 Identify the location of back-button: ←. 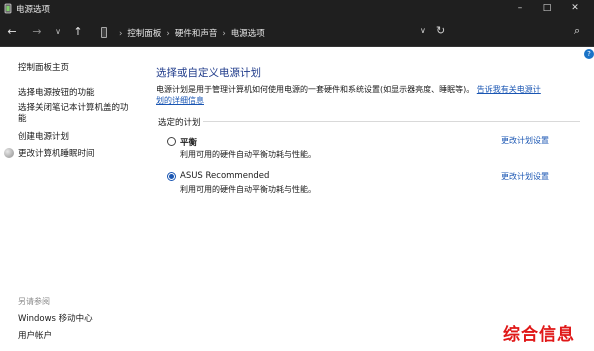
(12, 32).